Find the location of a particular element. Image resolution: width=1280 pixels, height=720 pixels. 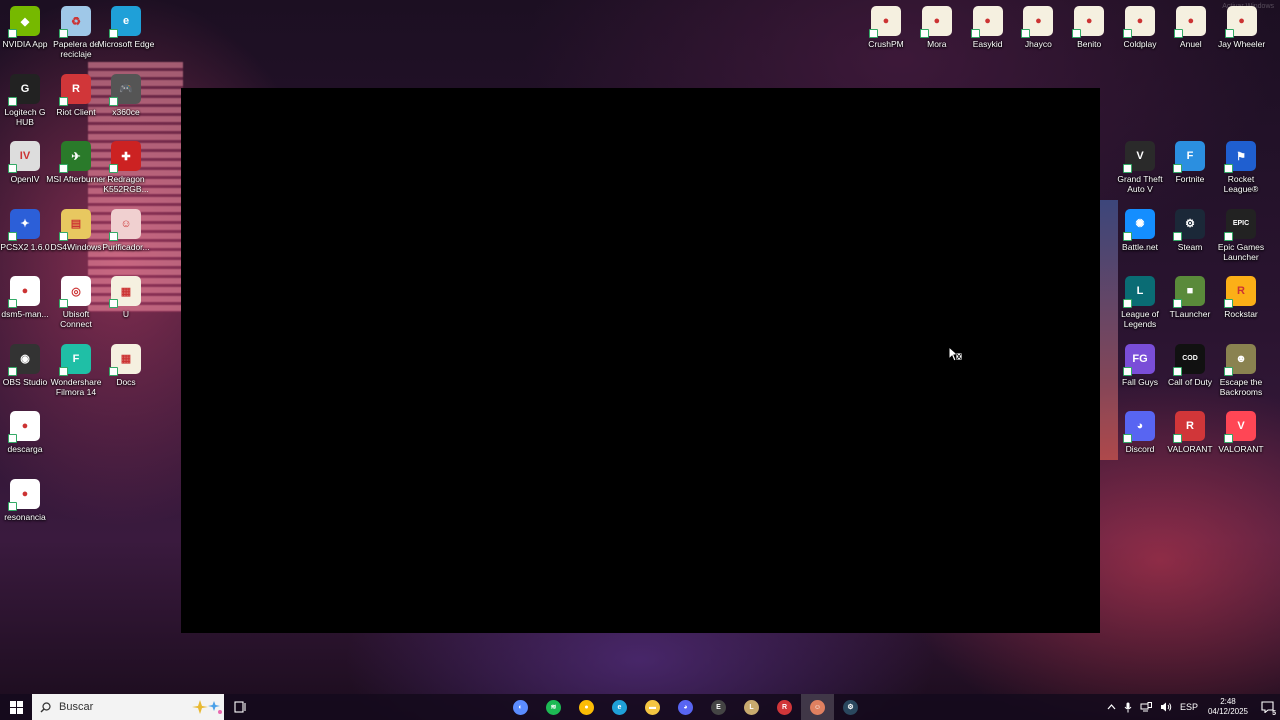

desktop-icon-papelera-de-reciclaje: ♻ Papelera de reciclaje is located at coordinates (76, 32).